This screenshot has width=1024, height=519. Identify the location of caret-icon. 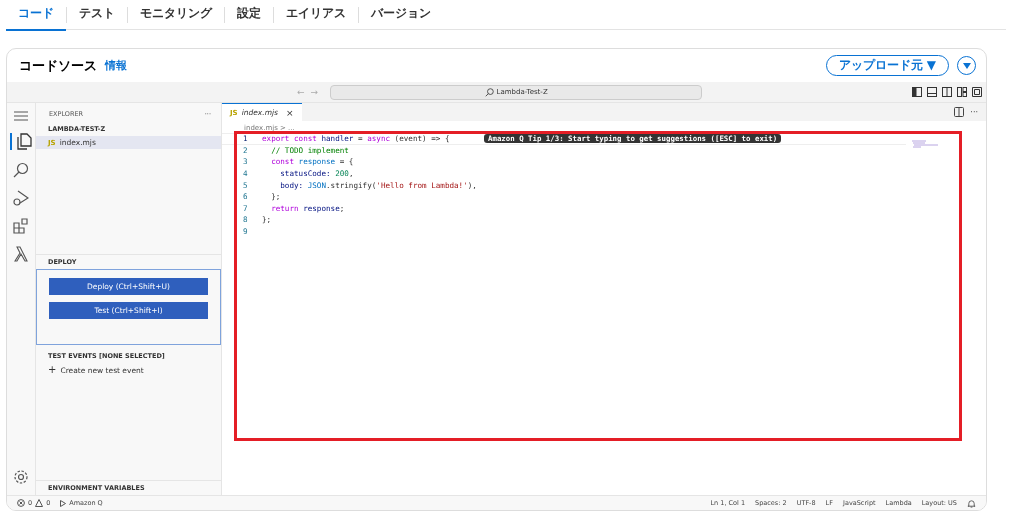
(966, 65).